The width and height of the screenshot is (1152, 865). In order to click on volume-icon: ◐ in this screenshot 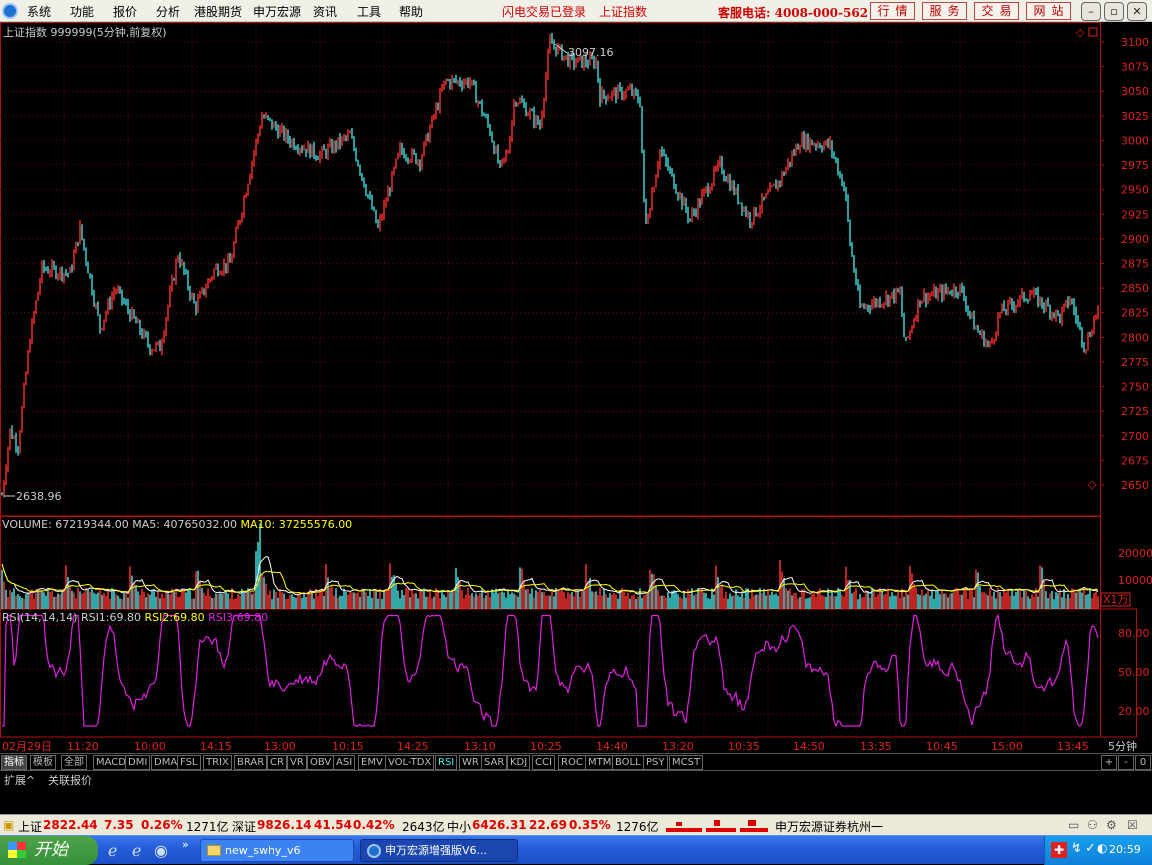, I will do `click(1102, 848)`.